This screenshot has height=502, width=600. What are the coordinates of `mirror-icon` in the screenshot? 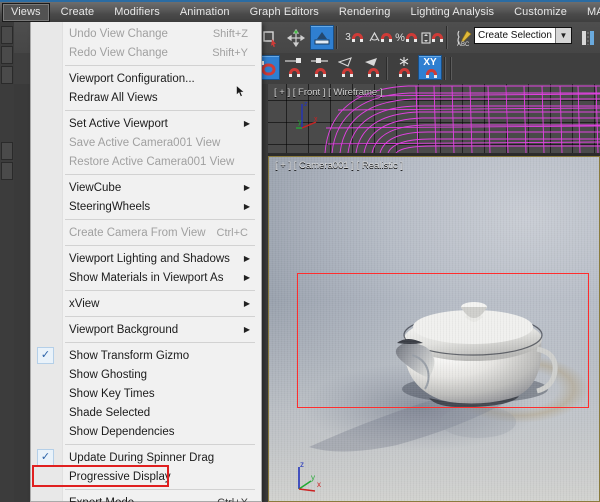 It's located at (588, 37).